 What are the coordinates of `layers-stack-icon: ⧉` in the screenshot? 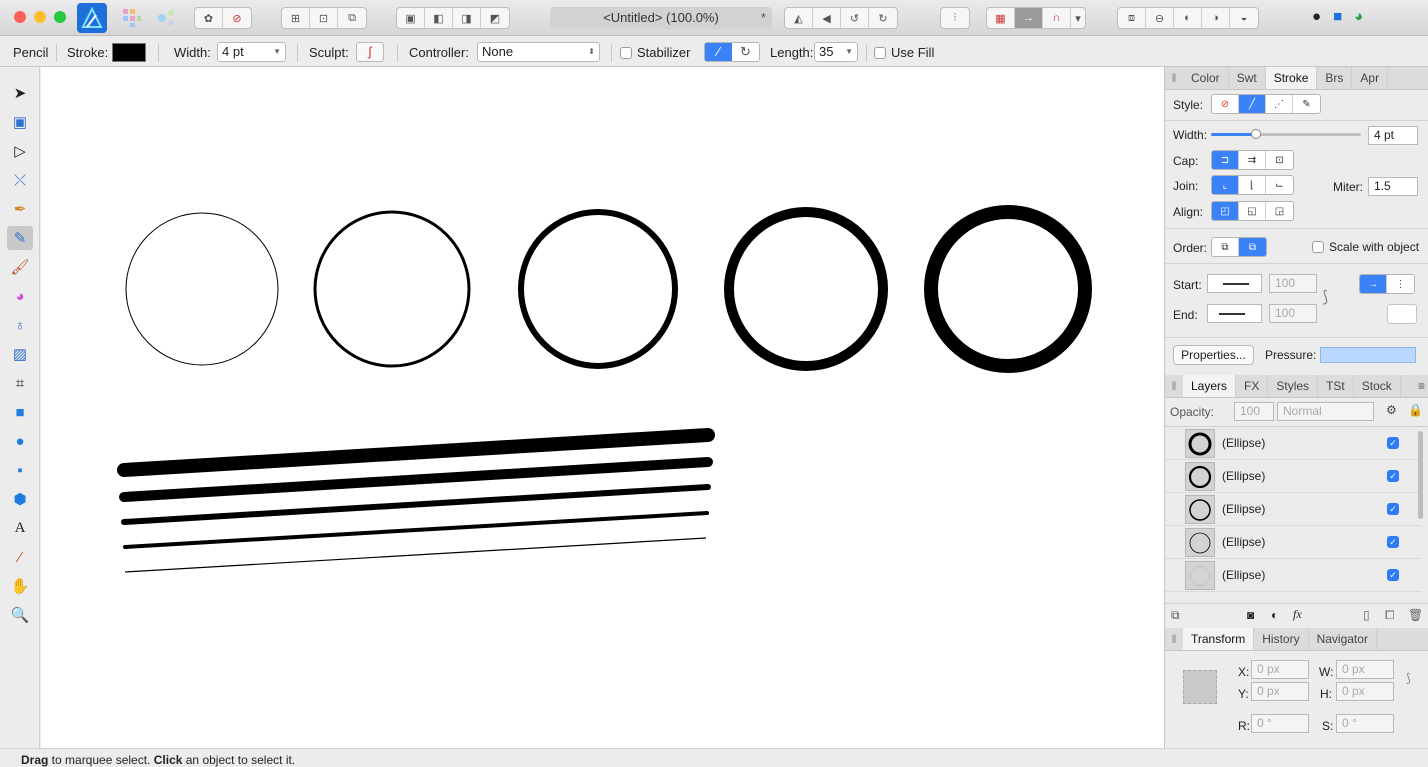 It's located at (1175, 615).